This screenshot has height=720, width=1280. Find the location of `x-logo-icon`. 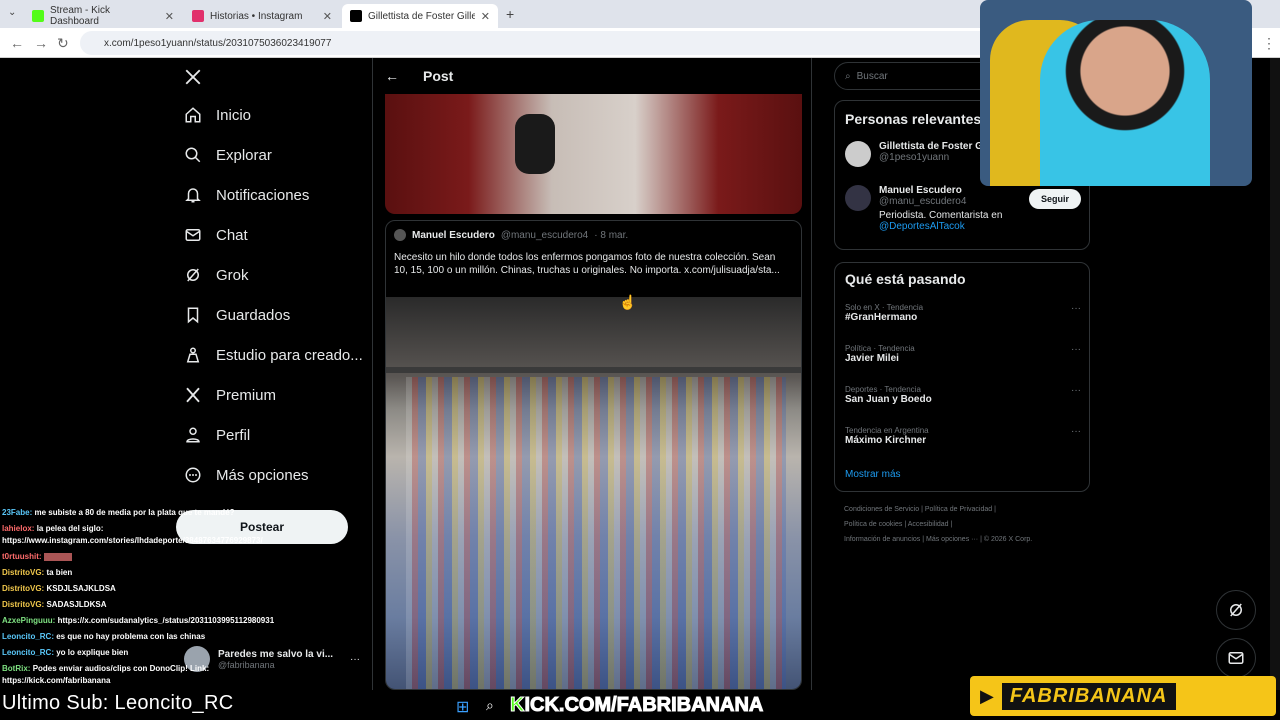

x-logo-icon is located at coordinates (193, 77).